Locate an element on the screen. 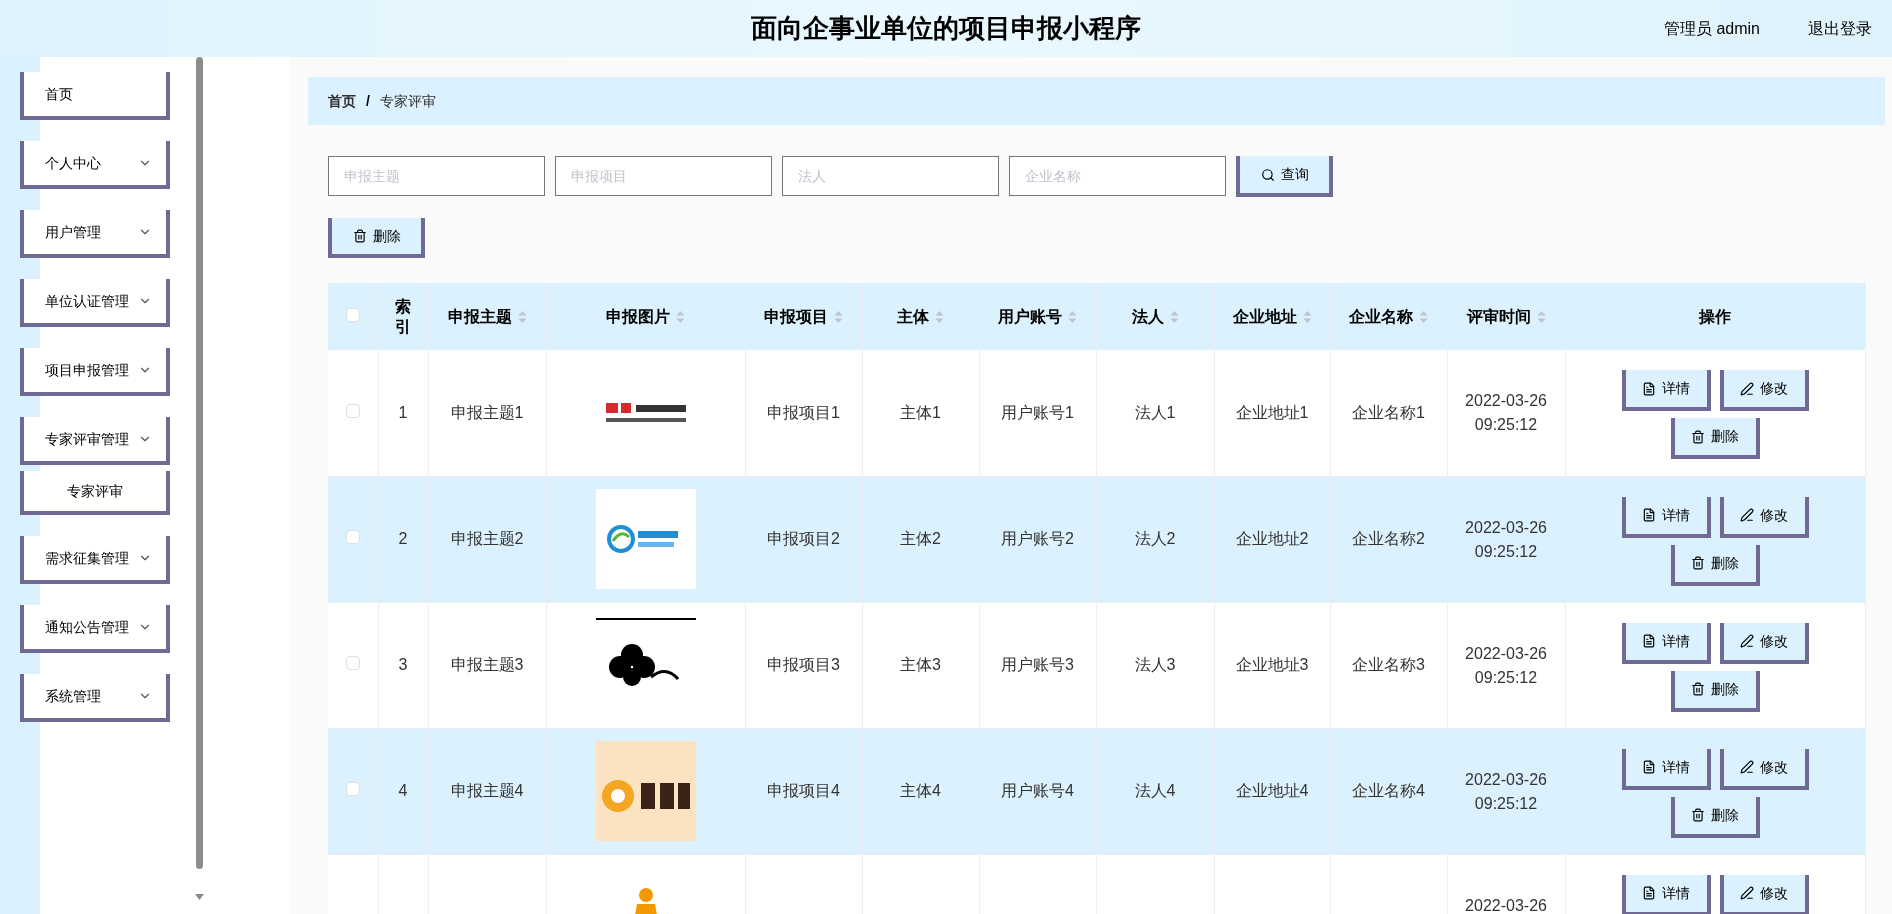 The width and height of the screenshot is (1892, 914). search-field: 法人 is located at coordinates (890, 176).